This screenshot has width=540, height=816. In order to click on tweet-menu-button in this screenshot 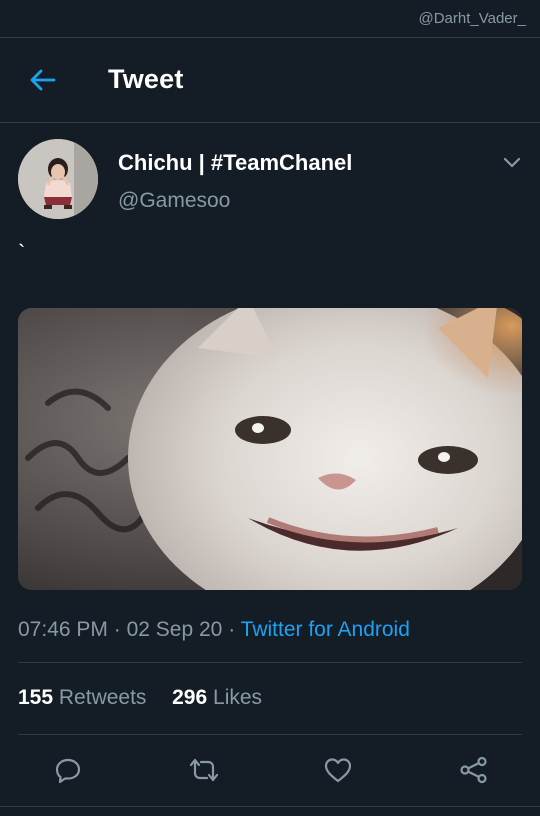, I will do `click(512, 162)`.